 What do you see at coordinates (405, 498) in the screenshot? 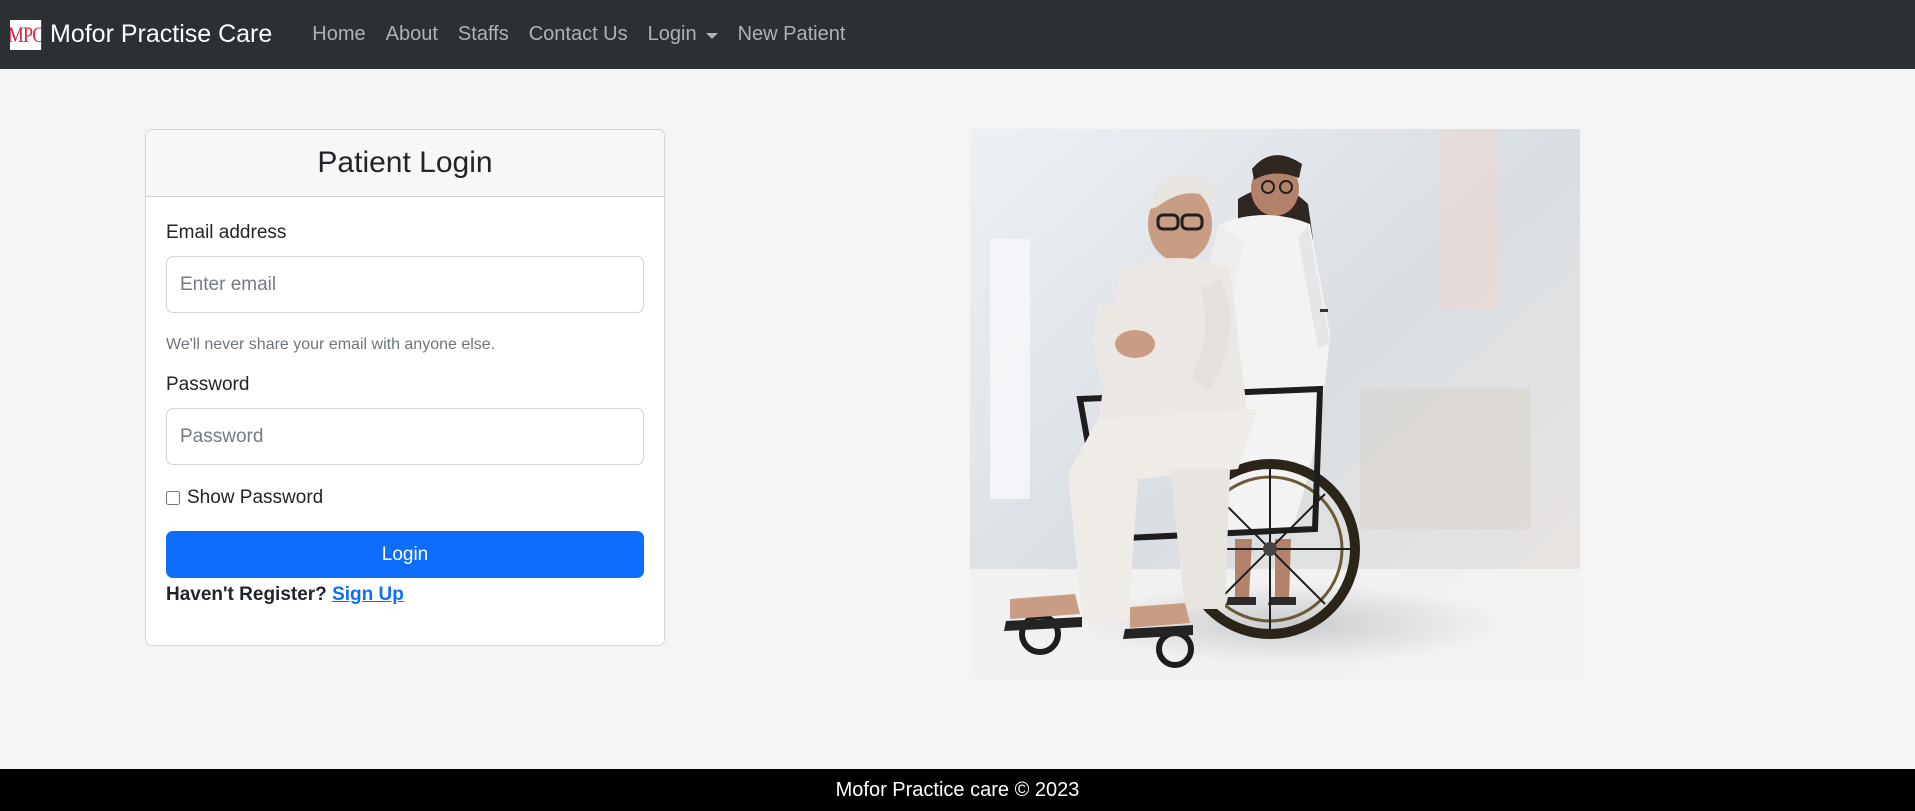
I see `show-password-row: Show Password` at bounding box center [405, 498].